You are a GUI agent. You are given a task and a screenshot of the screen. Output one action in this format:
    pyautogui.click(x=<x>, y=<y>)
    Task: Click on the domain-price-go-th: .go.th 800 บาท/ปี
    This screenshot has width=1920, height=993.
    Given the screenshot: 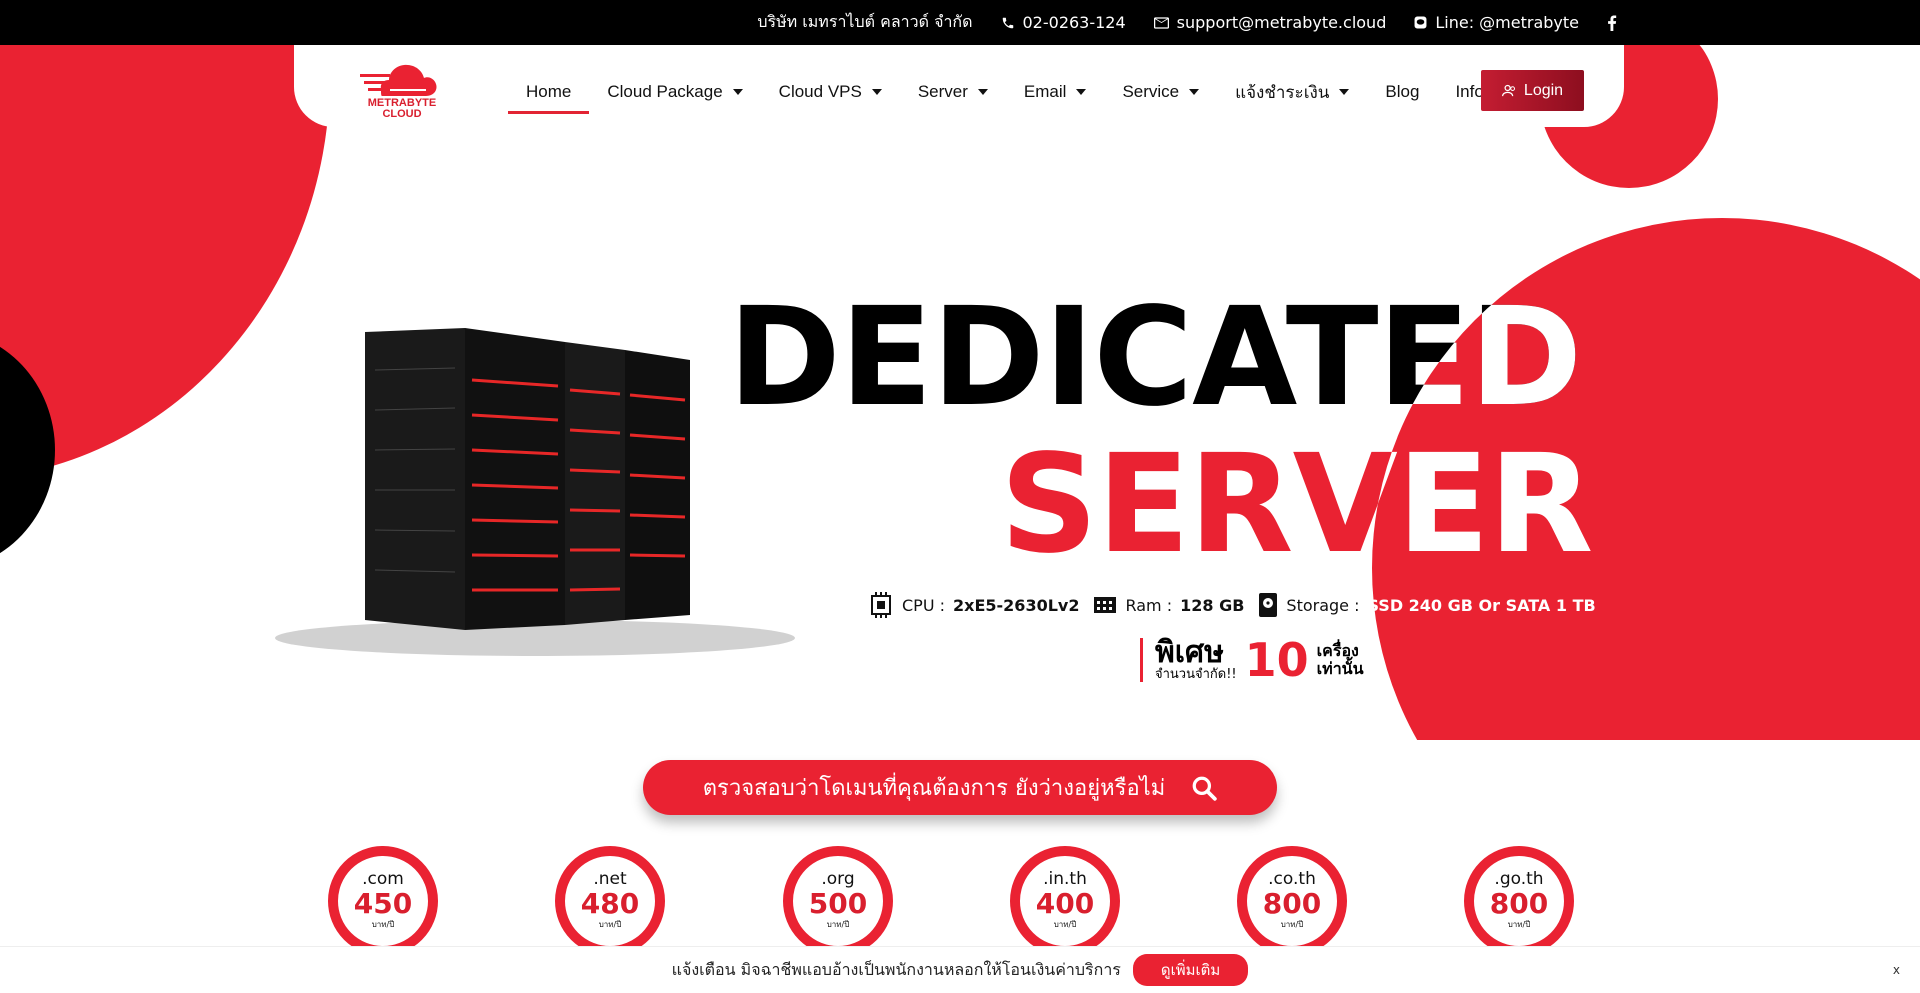 What is the action you would take?
    pyautogui.click(x=1519, y=901)
    